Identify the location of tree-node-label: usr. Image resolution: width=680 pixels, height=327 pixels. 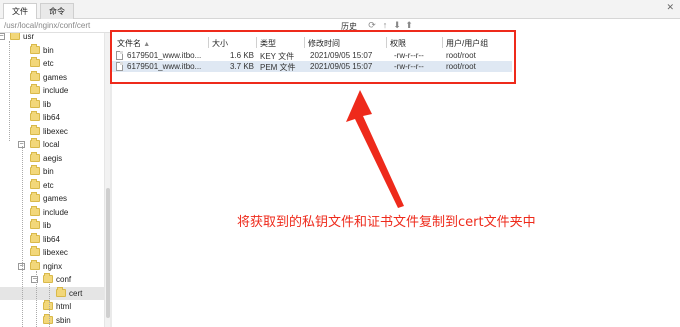
(29, 37).